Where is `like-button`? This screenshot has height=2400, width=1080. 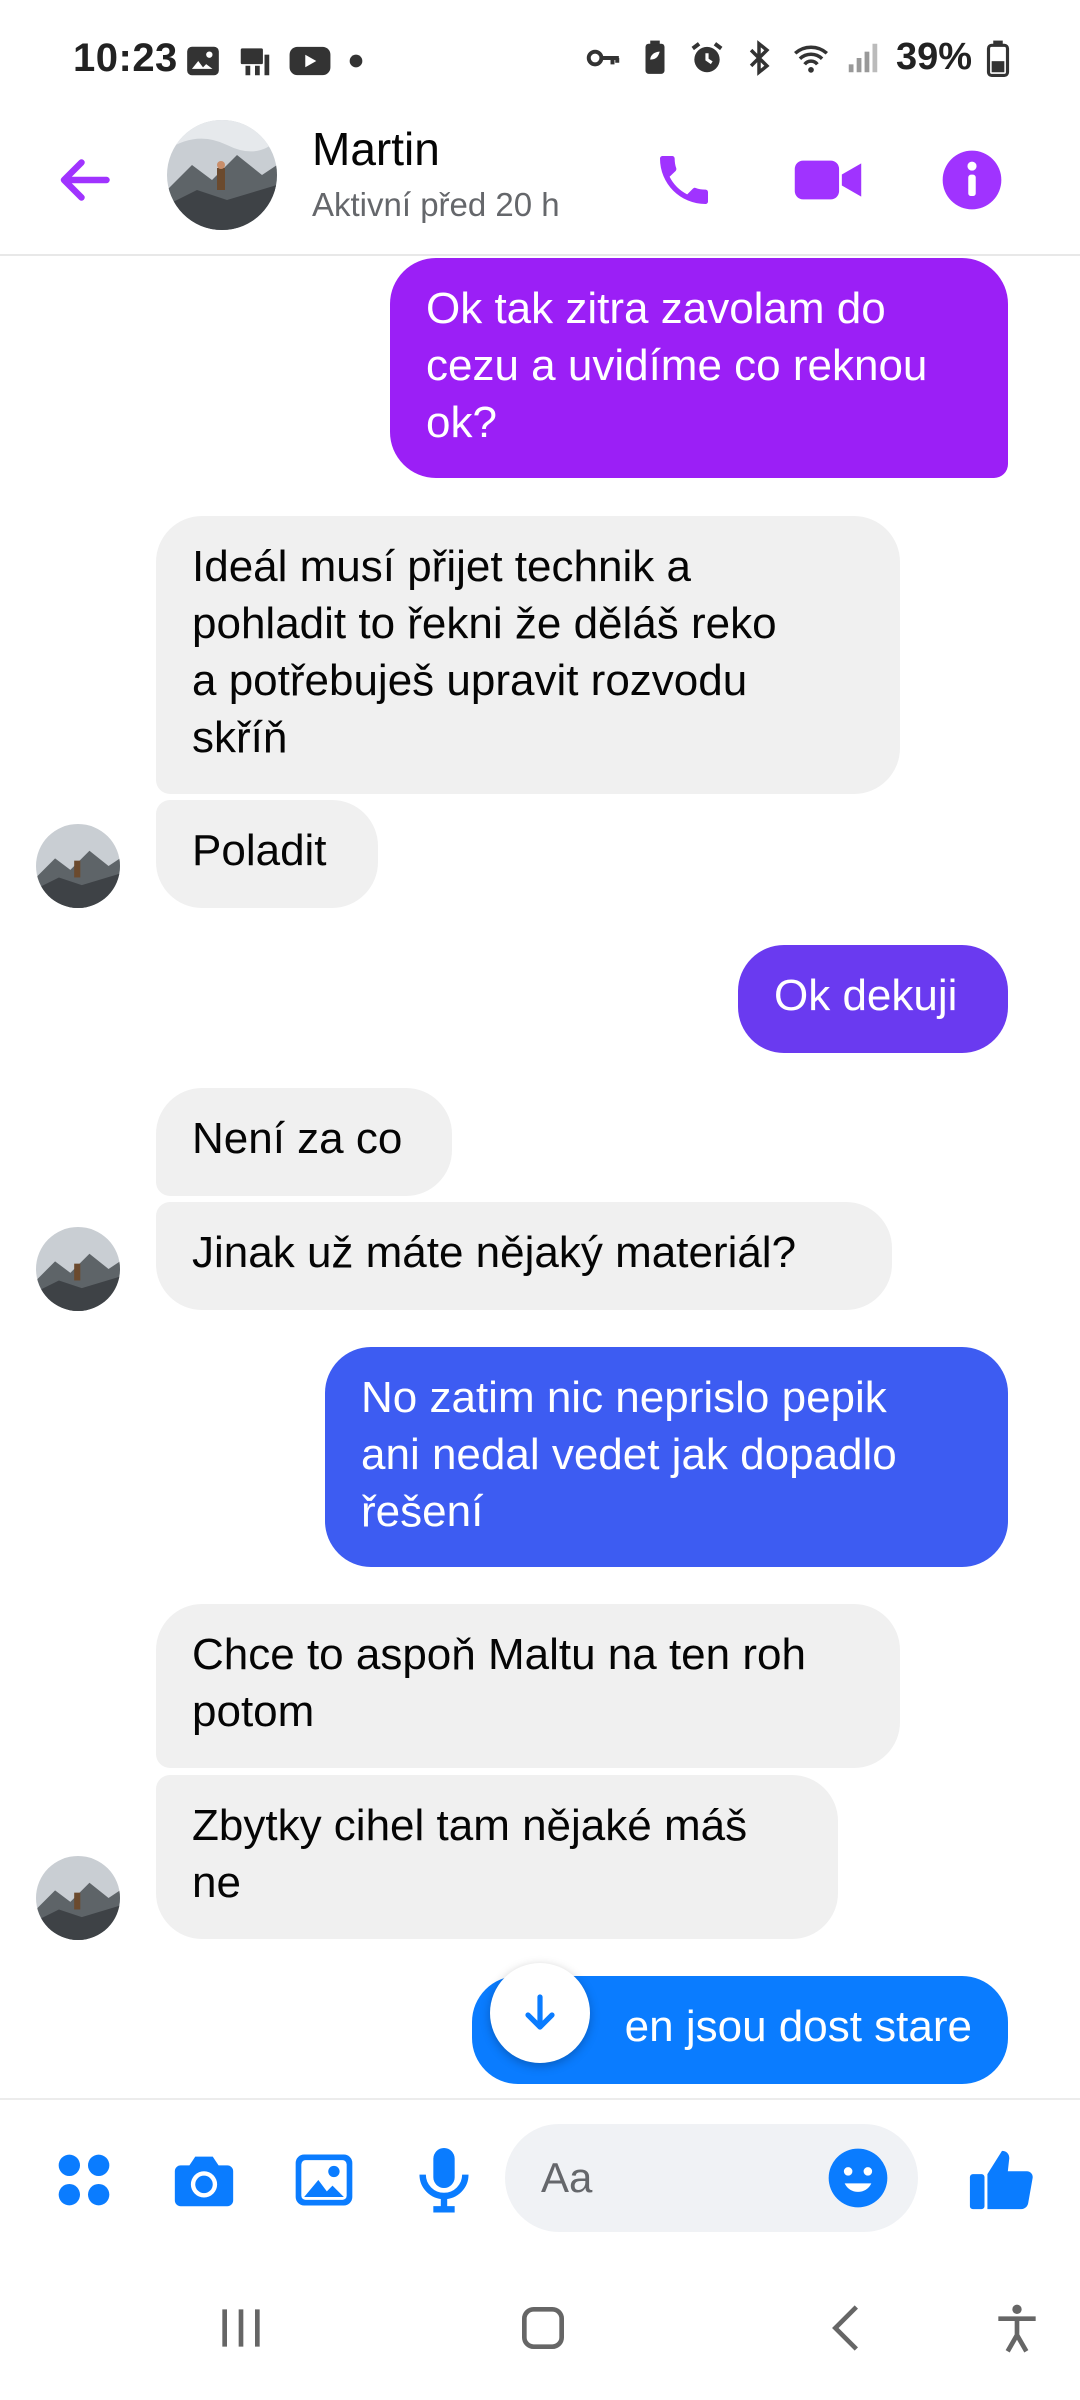 like-button is located at coordinates (1002, 2180).